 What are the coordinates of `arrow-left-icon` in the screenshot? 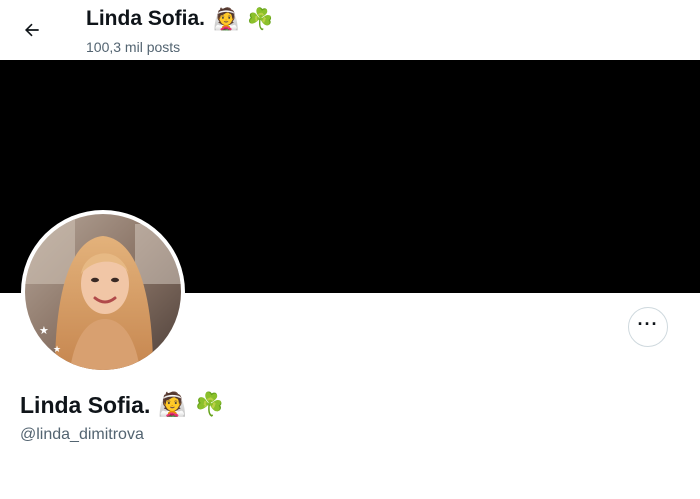 It's located at (32, 30).